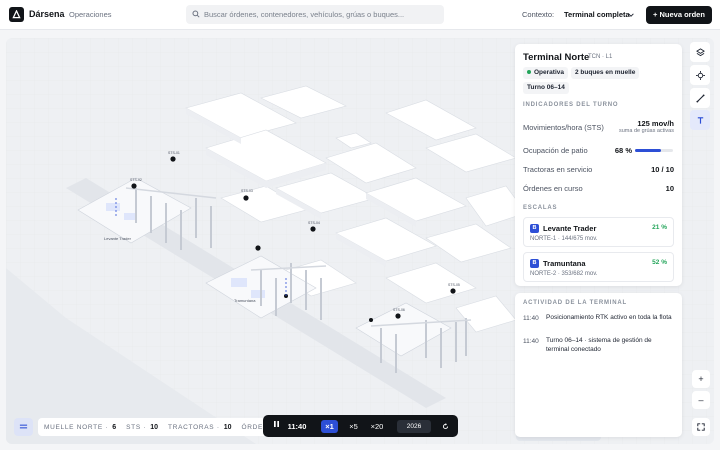 This screenshot has height=450, width=720. What do you see at coordinates (297, 426) in the screenshot?
I see `sim-clock: 11:40` at bounding box center [297, 426].